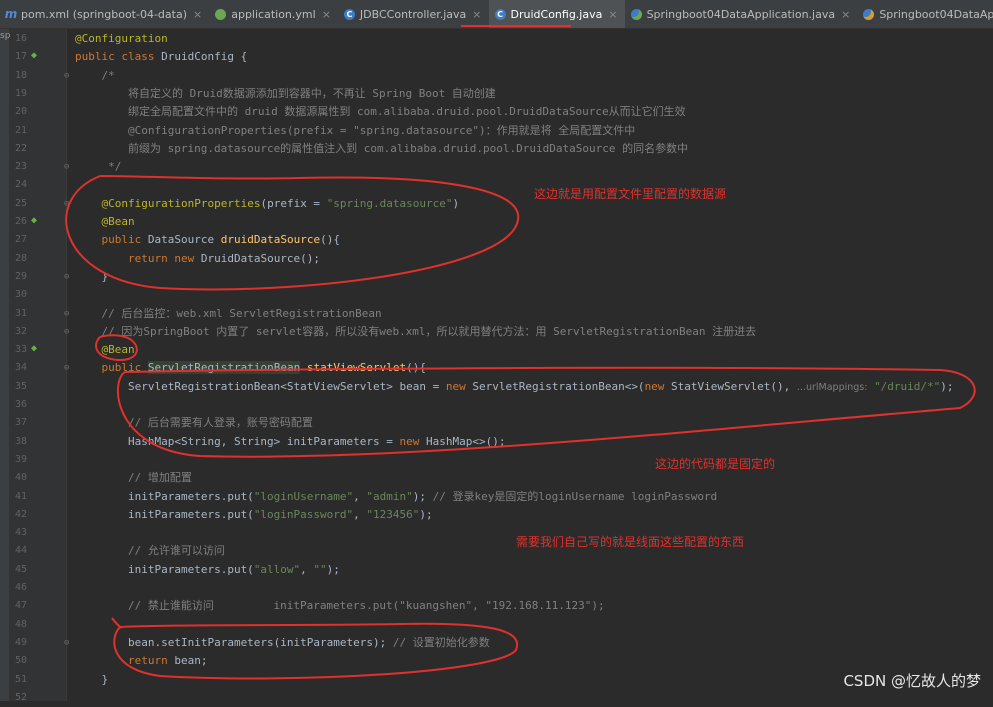  What do you see at coordinates (21, 697) in the screenshot?
I see `line-number: 52` at bounding box center [21, 697].